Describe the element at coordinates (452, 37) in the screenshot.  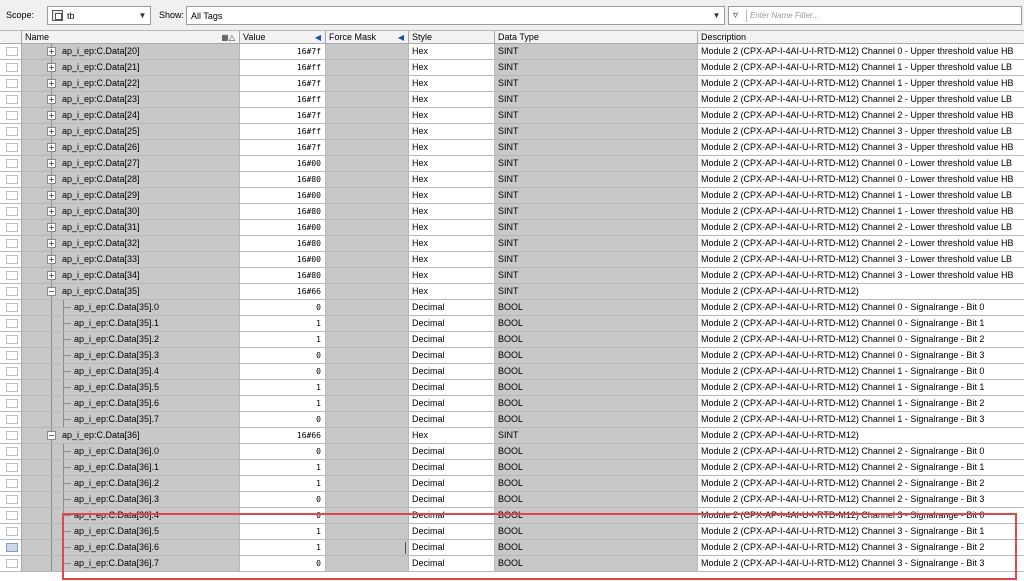
I see `column-header-style: Style` at that location.